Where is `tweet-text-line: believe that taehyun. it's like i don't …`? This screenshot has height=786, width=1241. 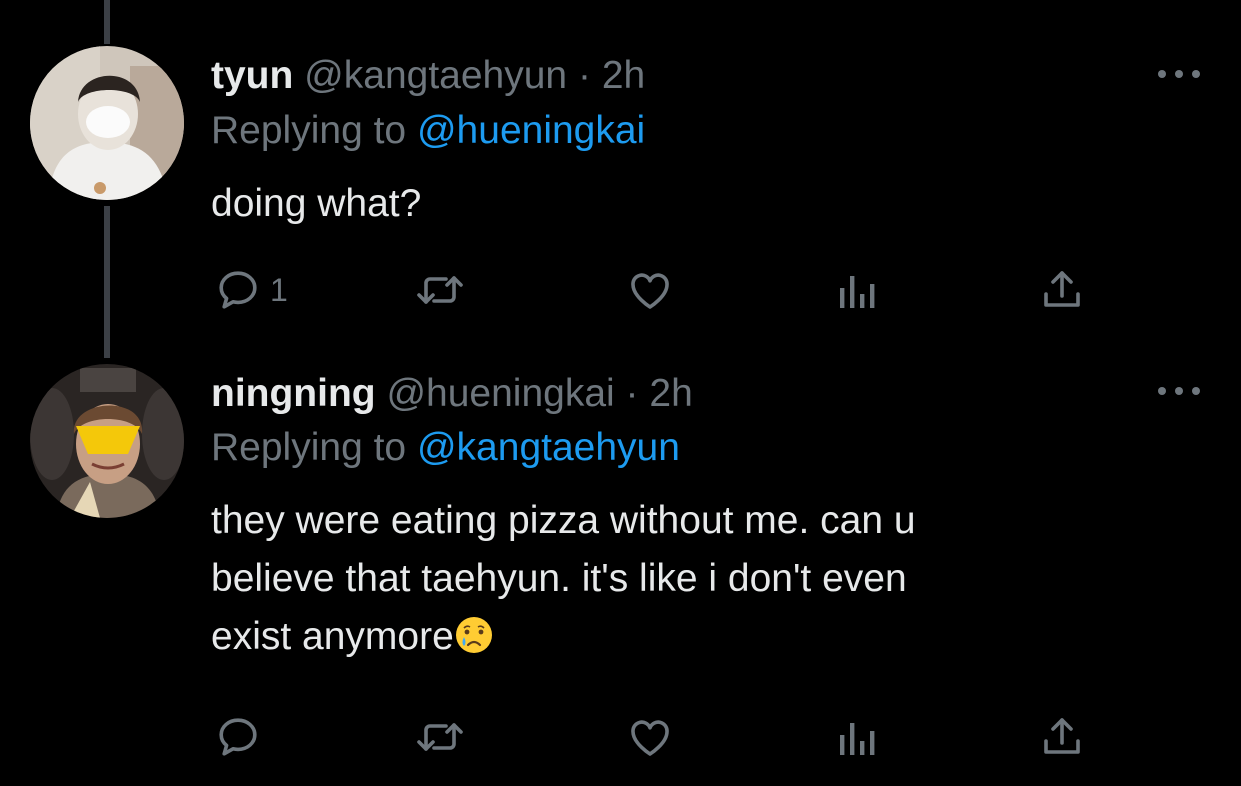
tweet-text-line: believe that taehyun. it's like i don't … is located at coordinates (559, 578).